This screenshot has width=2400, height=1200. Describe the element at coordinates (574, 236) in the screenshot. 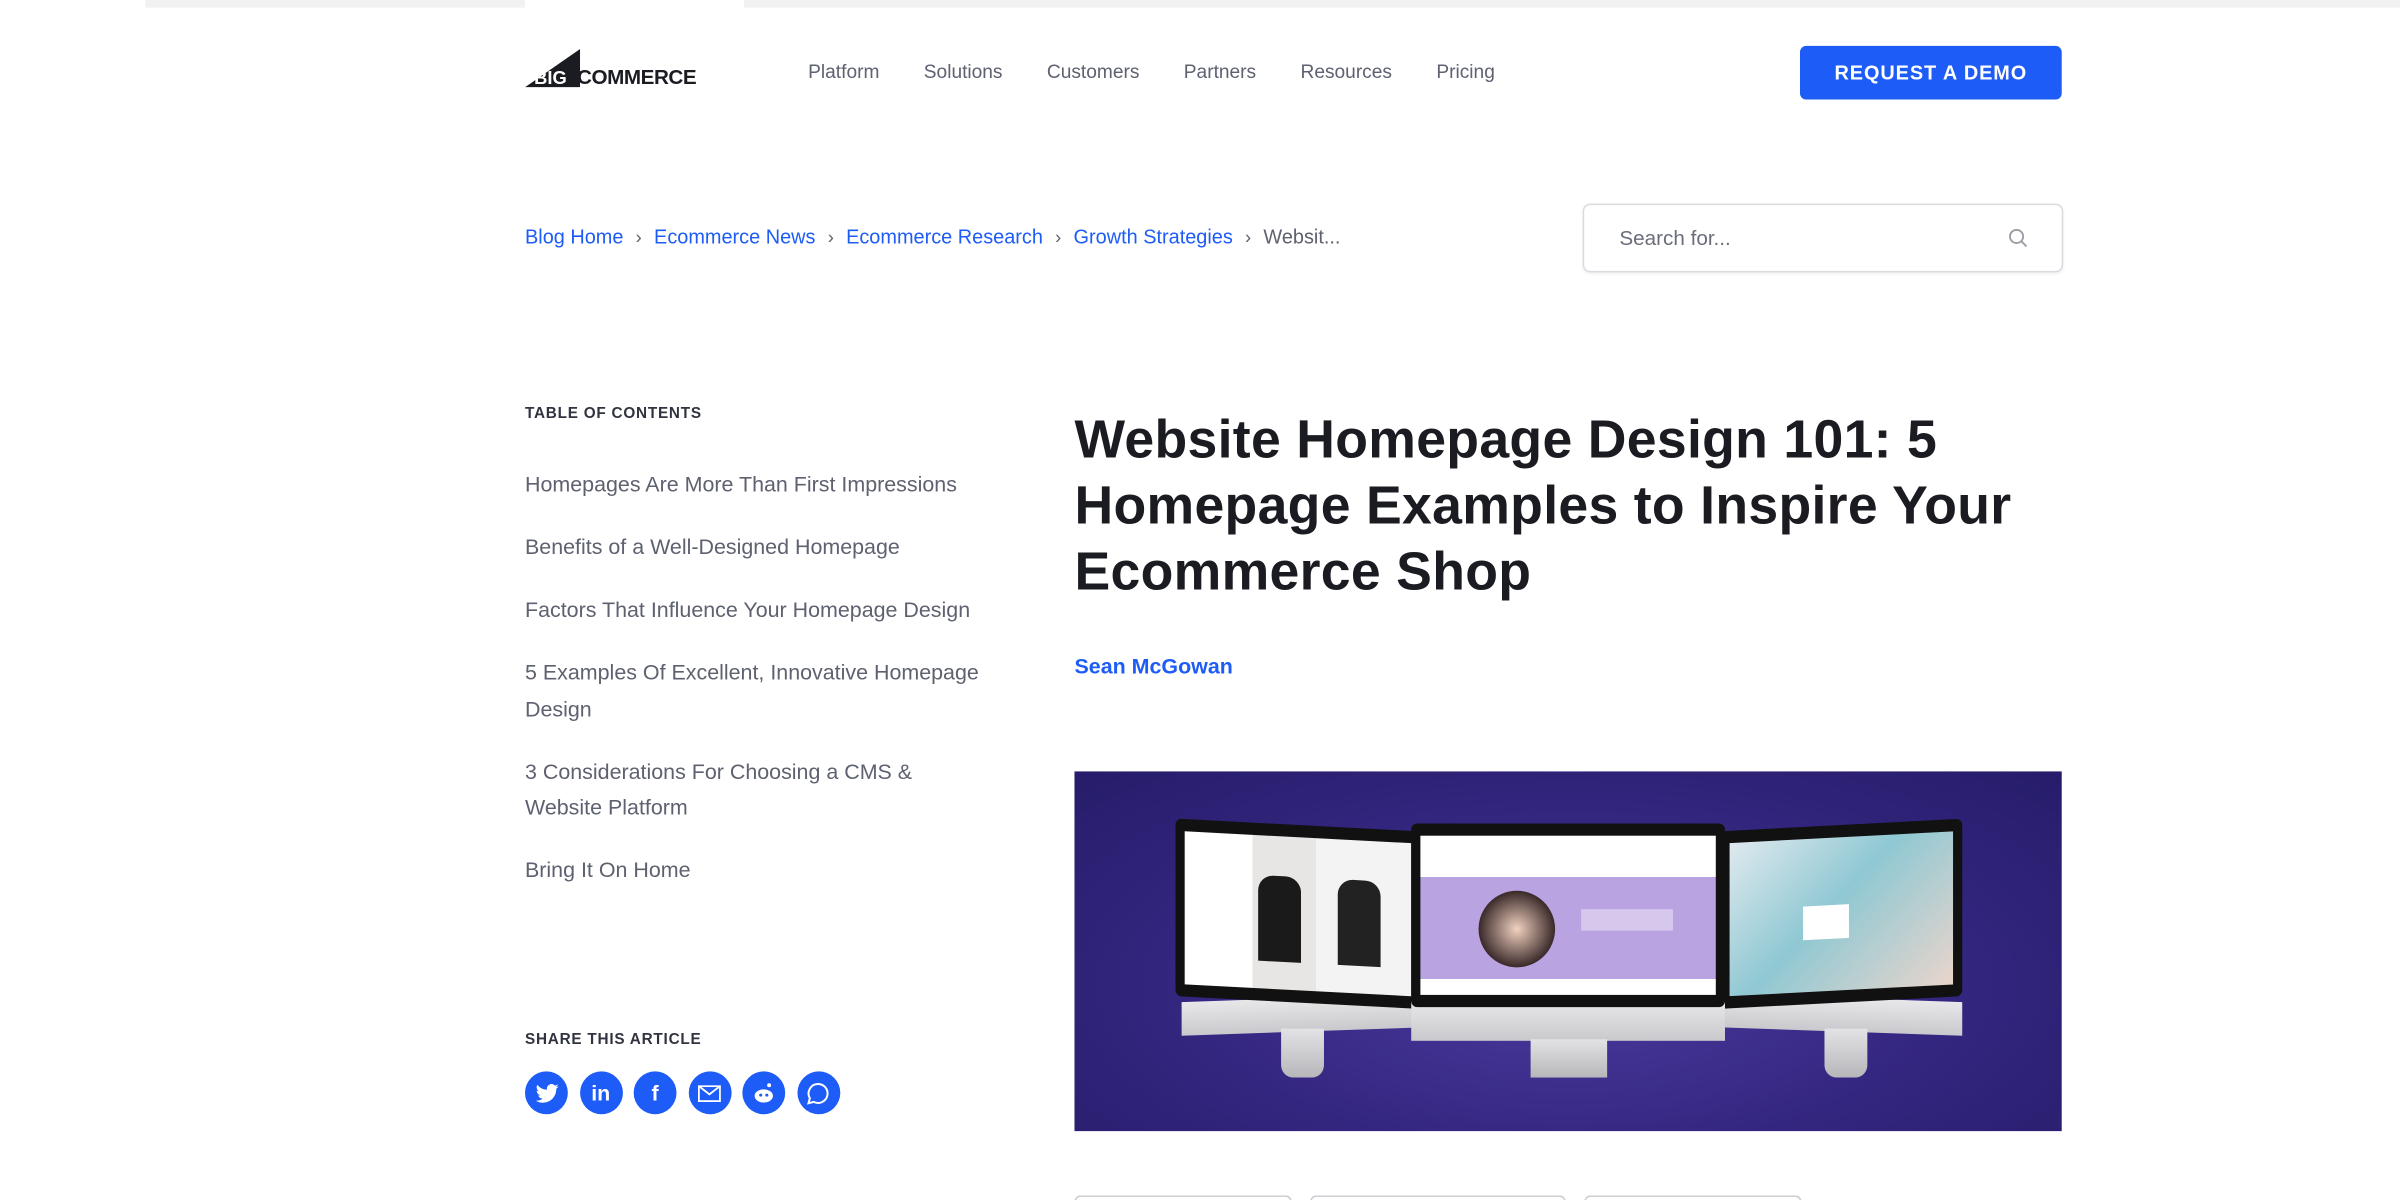

I see `breadcrumb-blog-home: Blog Home` at that location.